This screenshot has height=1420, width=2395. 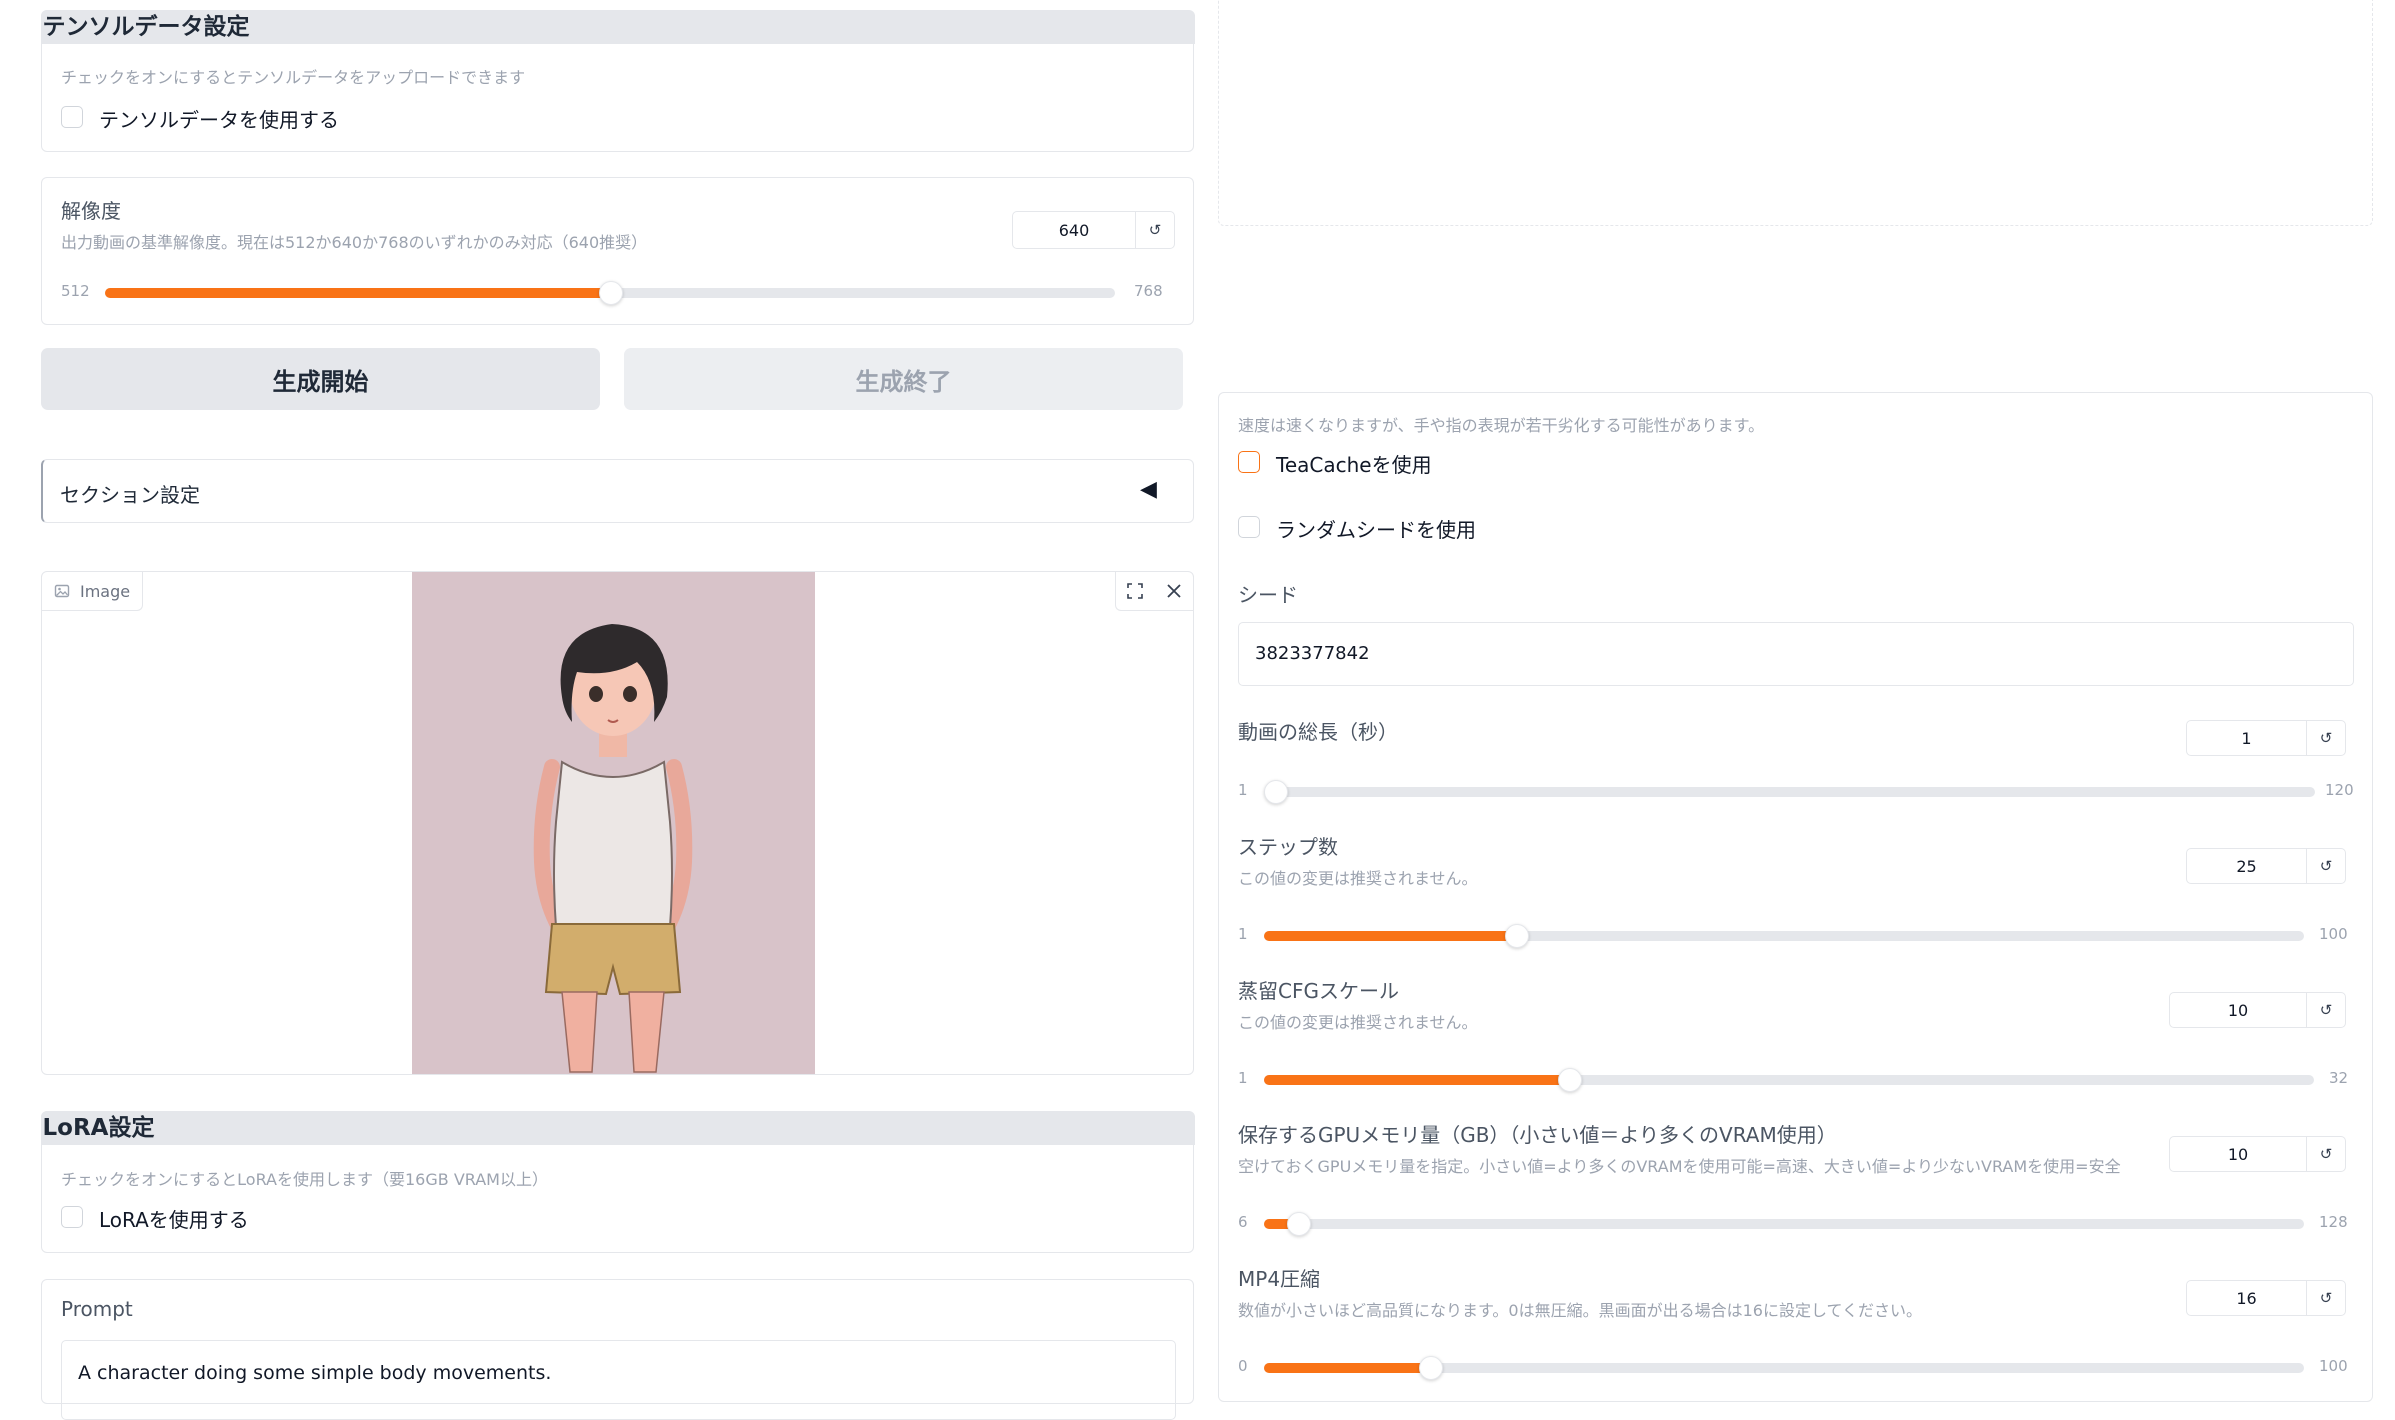 I want to click on tensor-settings-header: テンソルデータ設定, so click(x=617, y=26).